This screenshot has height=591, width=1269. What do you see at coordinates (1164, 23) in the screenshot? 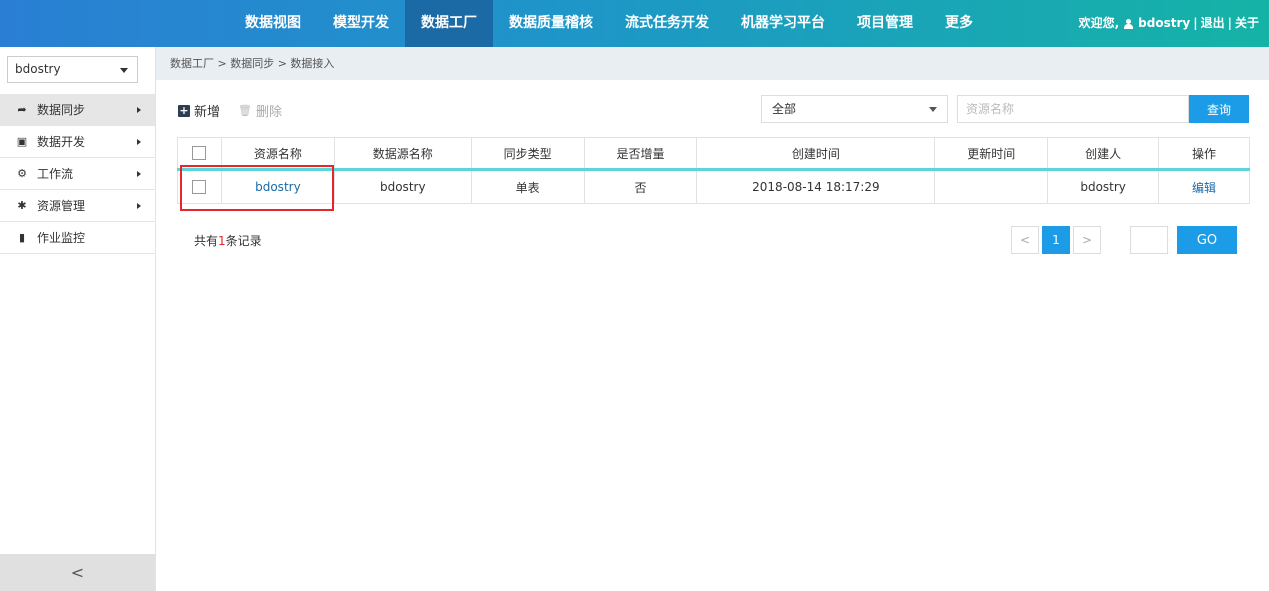
I see `username-link: bdostry` at bounding box center [1164, 23].